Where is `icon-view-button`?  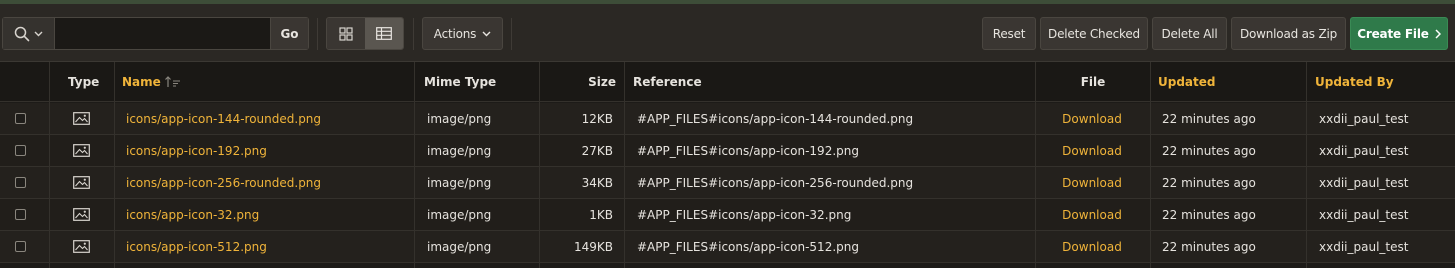 icon-view-button is located at coordinates (346, 33).